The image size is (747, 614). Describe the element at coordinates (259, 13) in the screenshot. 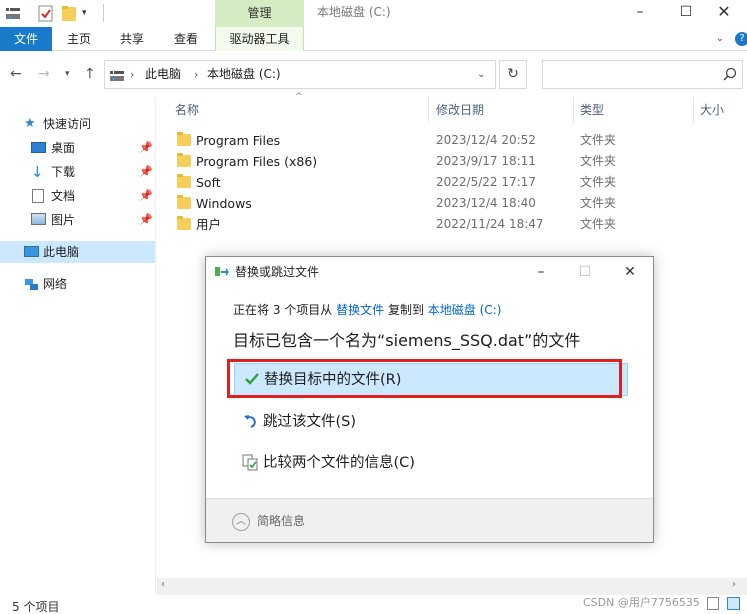

I see `context-tab-group-label: 管理` at that location.